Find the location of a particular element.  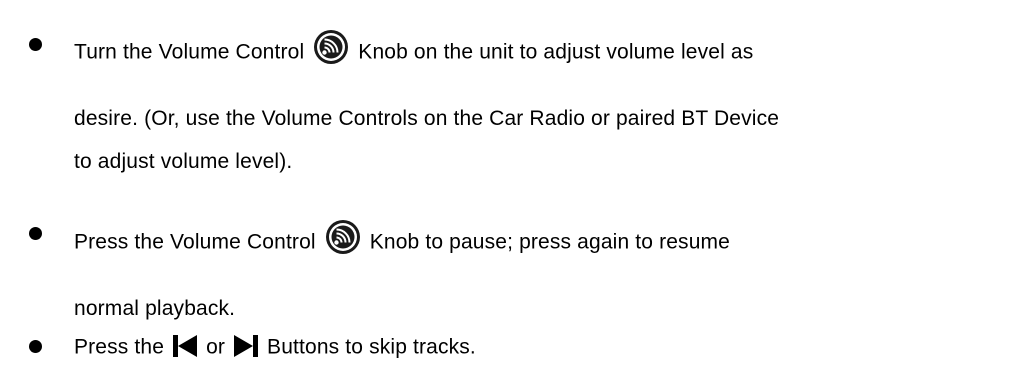

bullet-1-text-before: Turn the Volume Control is located at coordinates (189, 52).